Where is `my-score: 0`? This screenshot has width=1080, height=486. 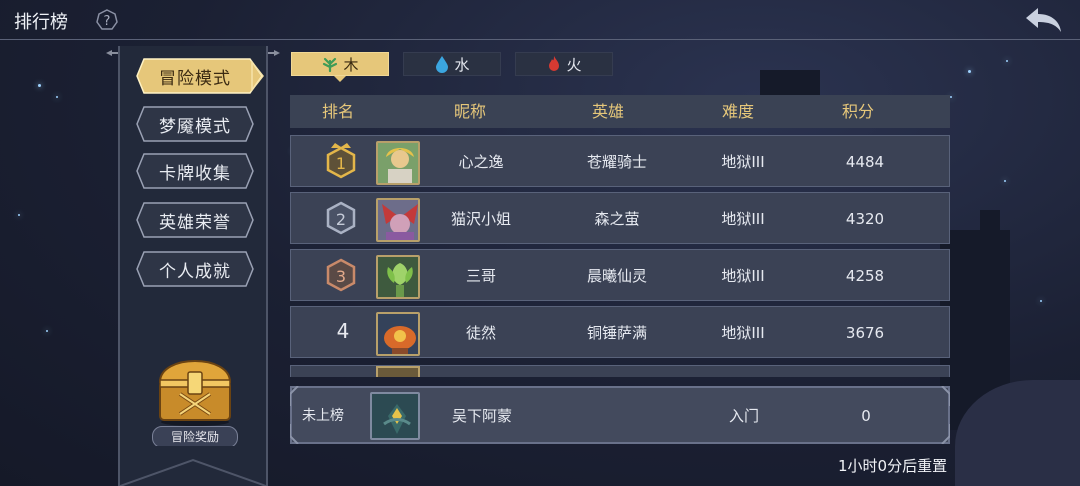
my-score: 0 is located at coordinates (866, 416).